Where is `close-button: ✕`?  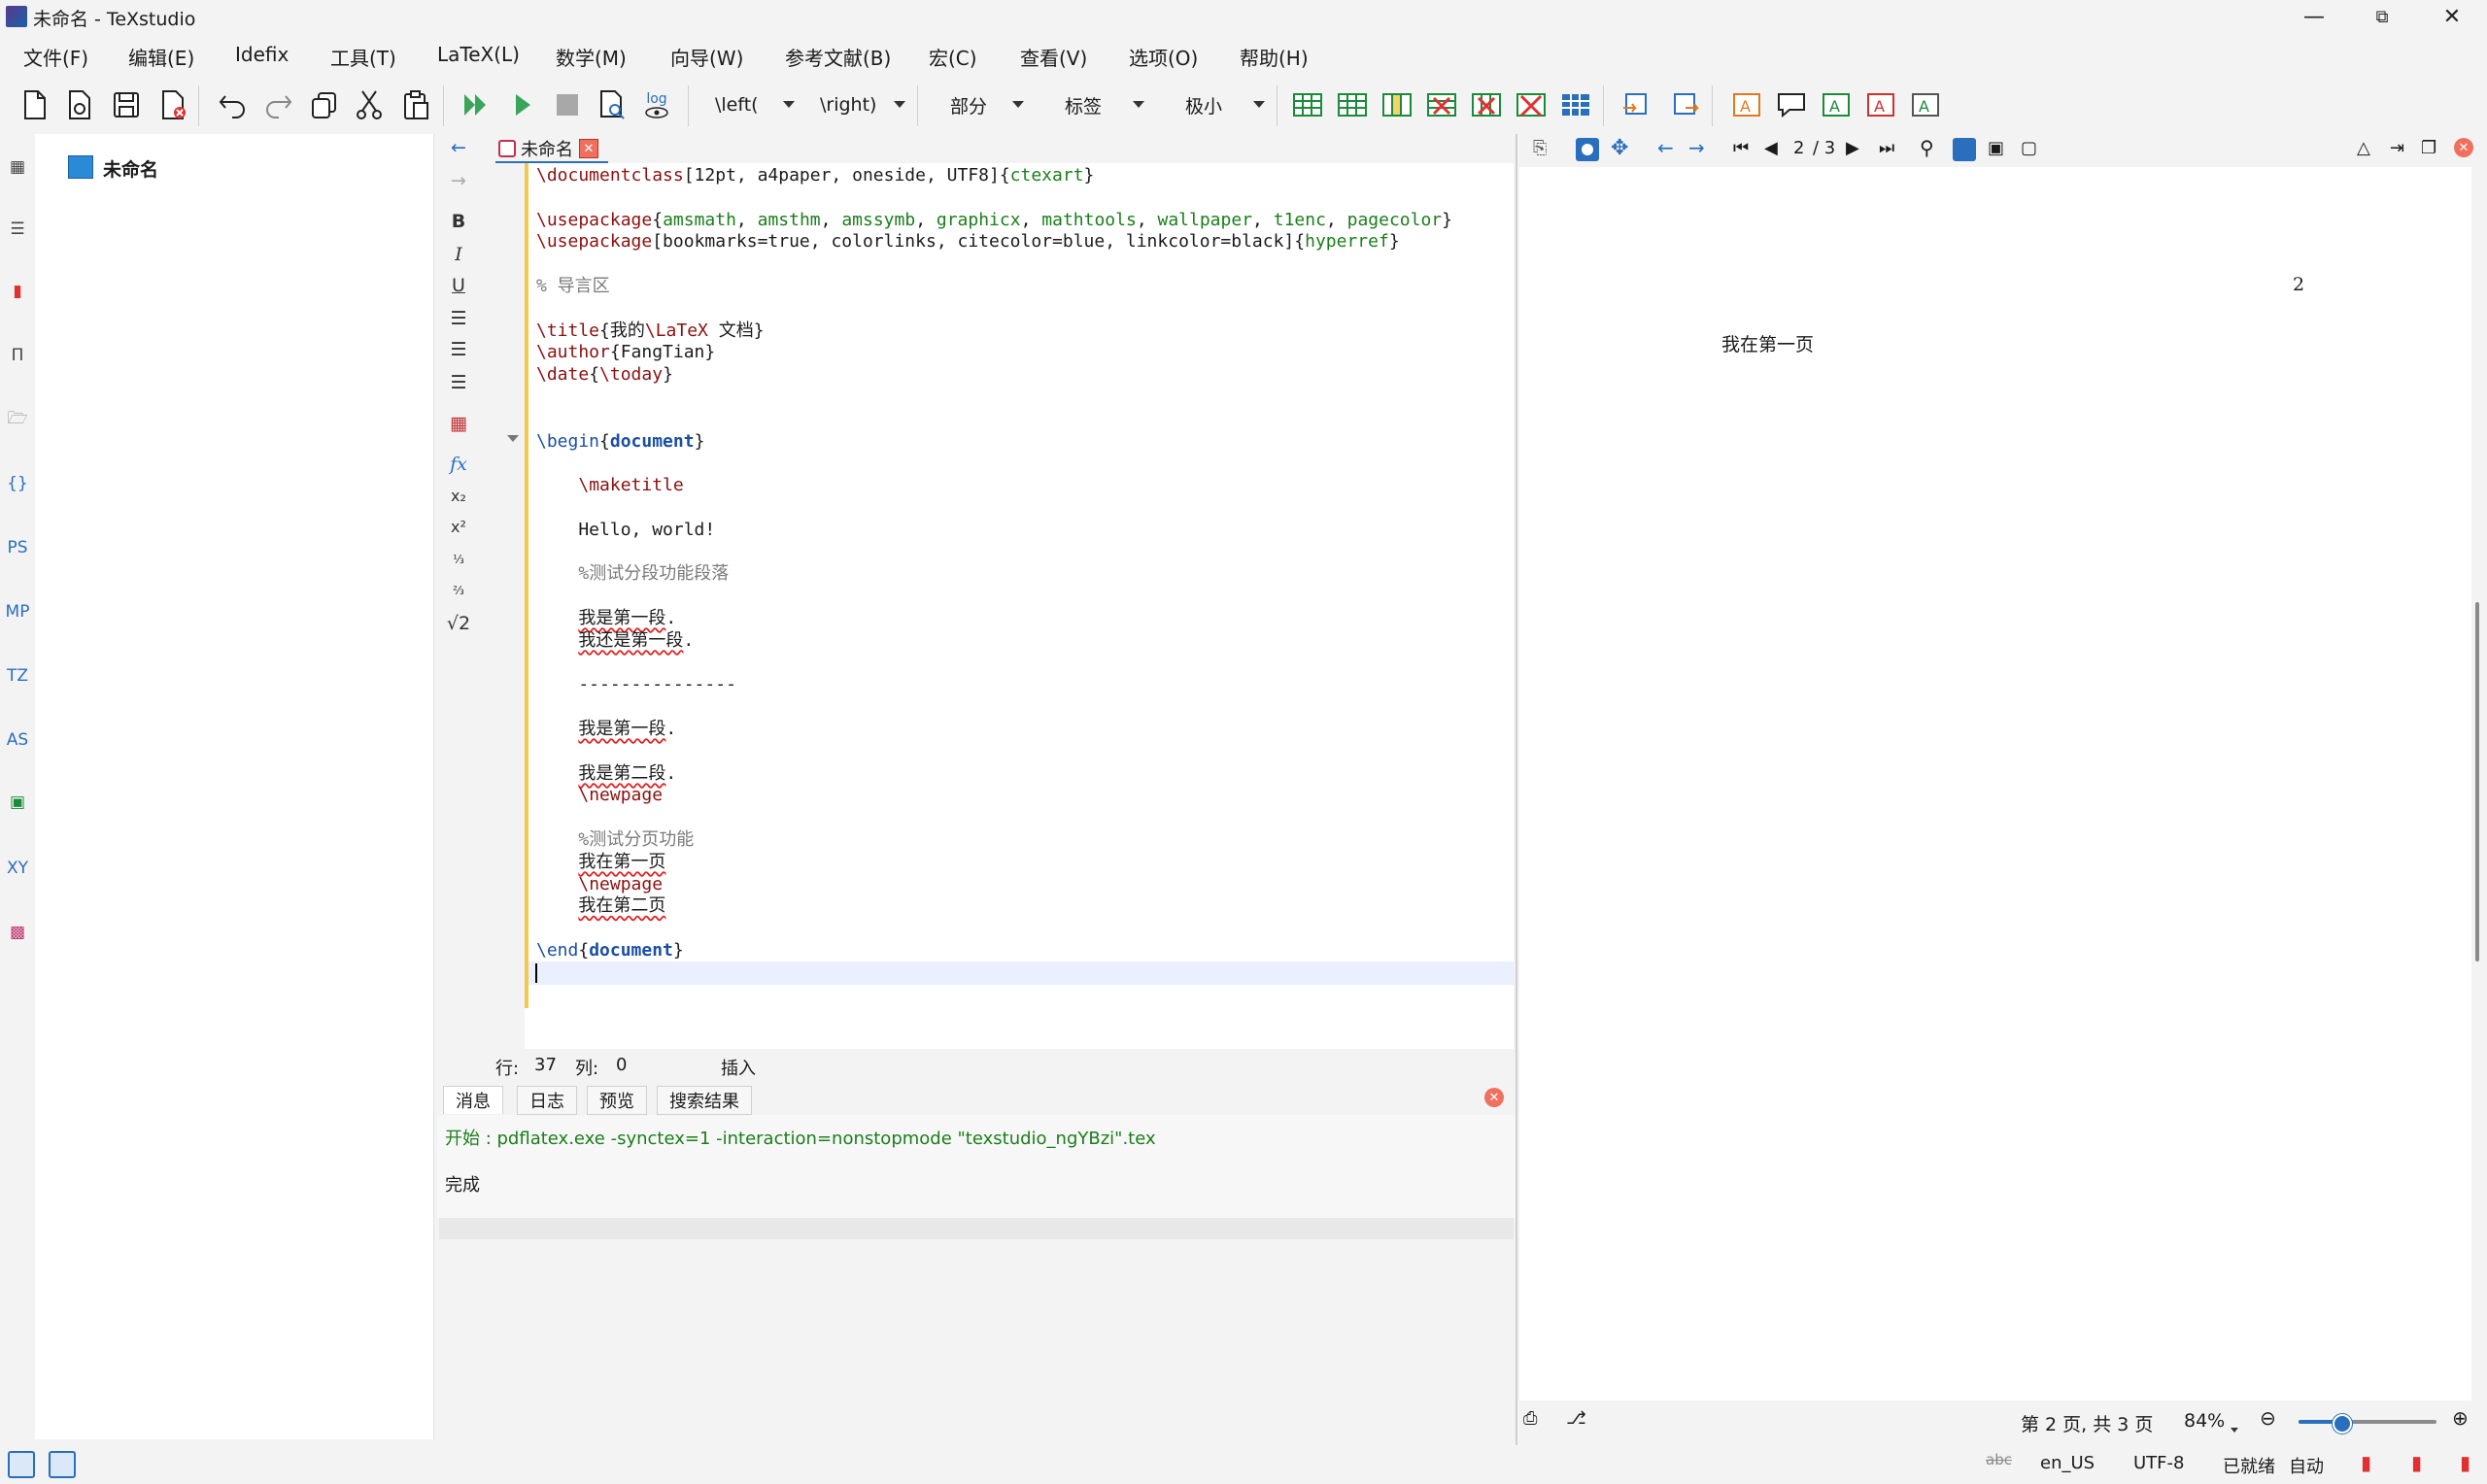 close-button: ✕ is located at coordinates (2452, 16).